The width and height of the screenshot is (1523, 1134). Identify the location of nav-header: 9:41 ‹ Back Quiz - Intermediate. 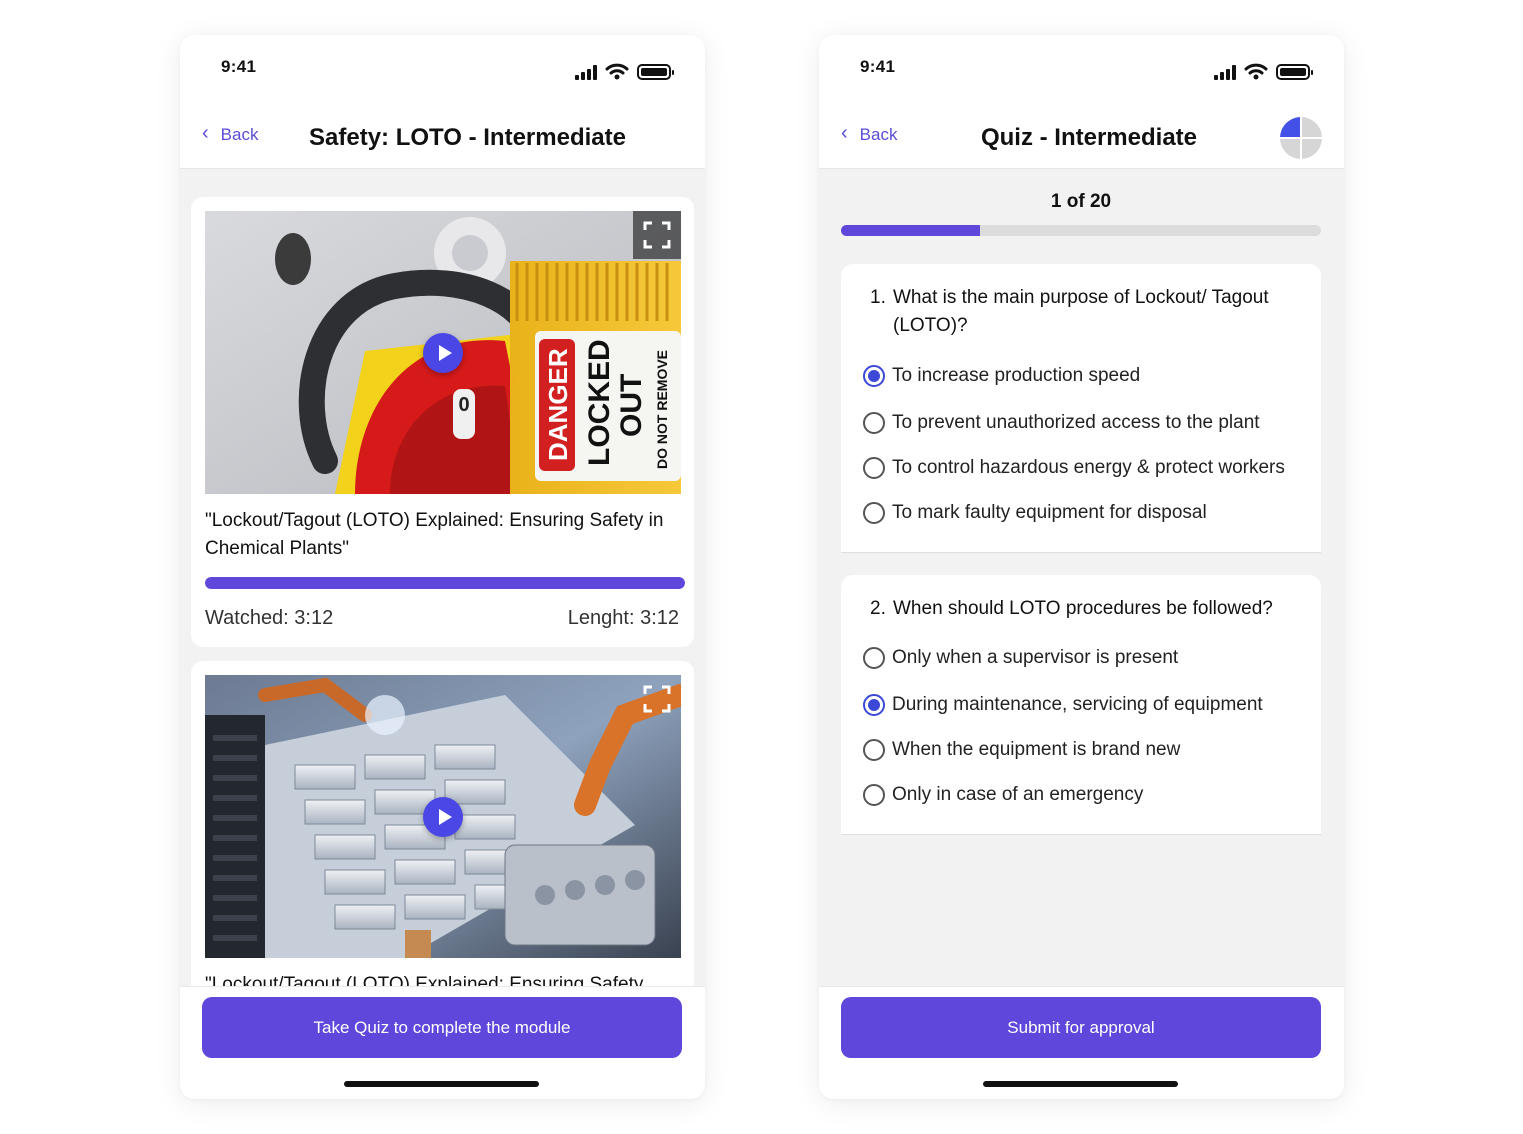
(1081, 102).